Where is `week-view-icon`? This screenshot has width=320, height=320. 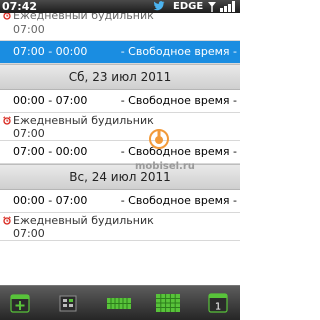
week-view-icon is located at coordinates (119, 303).